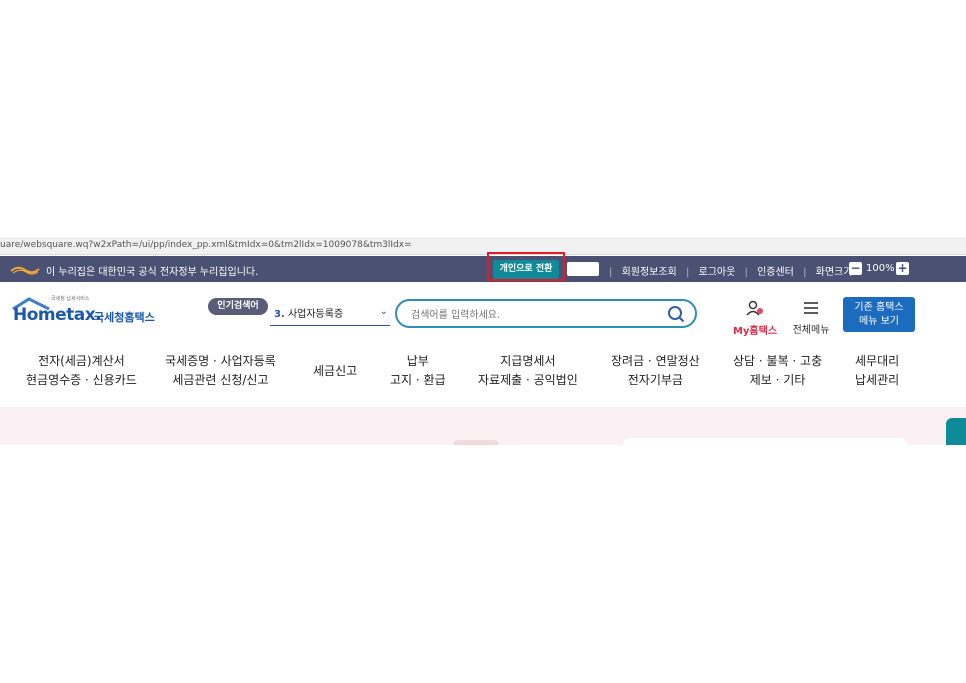  Describe the element at coordinates (81, 380) in the screenshot. I see `nav-item-line2: 현금영수증 · 신용카드` at that location.